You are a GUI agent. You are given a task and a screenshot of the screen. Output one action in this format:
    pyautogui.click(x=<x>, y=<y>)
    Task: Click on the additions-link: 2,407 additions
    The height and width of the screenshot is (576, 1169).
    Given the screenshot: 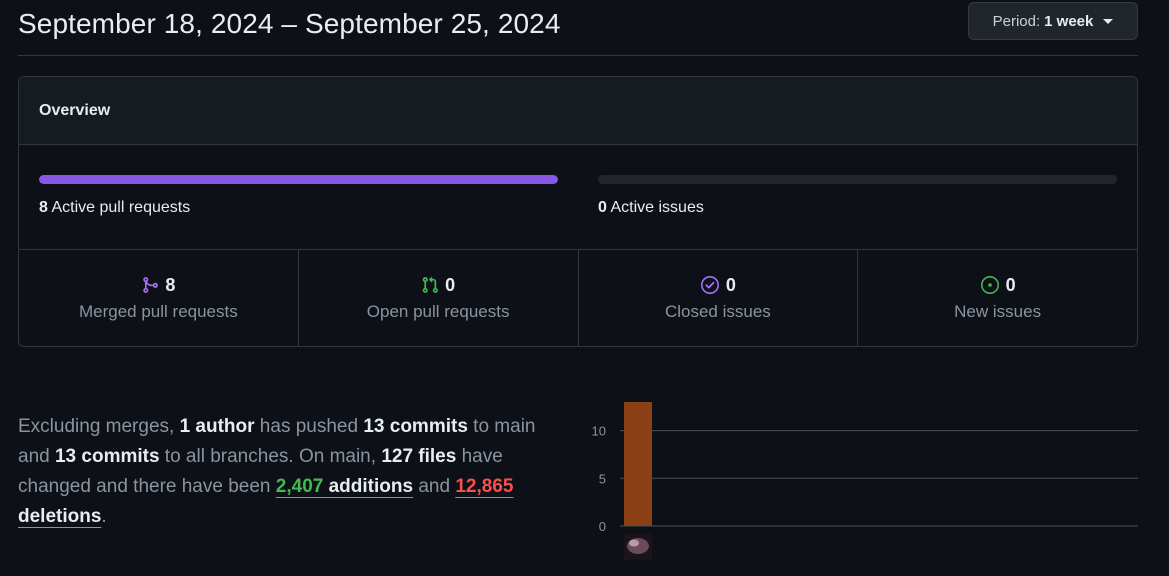 What is the action you would take?
    pyautogui.click(x=344, y=486)
    